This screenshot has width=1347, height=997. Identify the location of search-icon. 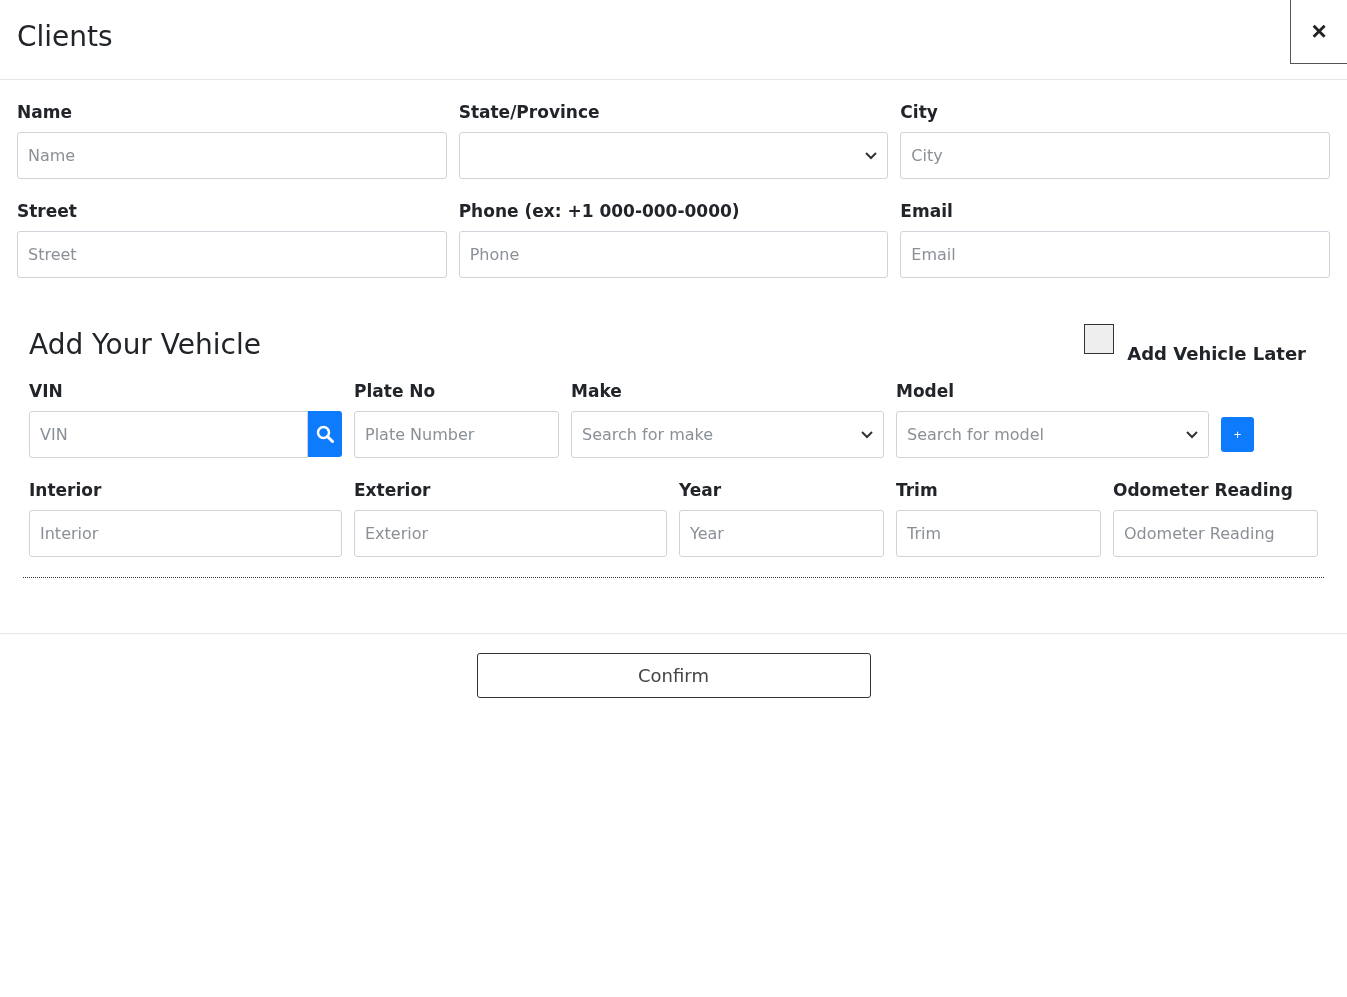
(325, 434).